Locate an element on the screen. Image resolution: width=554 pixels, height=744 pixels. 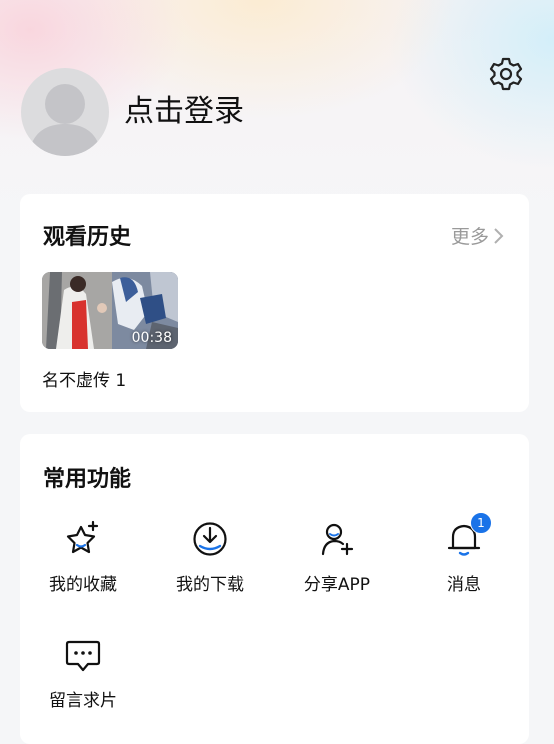
share-app-button: 分享APP is located at coordinates (337, 565).